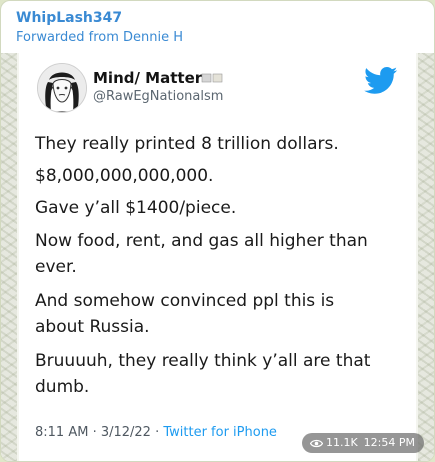 The image size is (435, 462). Describe the element at coordinates (381, 80) in the screenshot. I see `twitter-bird-icon` at that location.